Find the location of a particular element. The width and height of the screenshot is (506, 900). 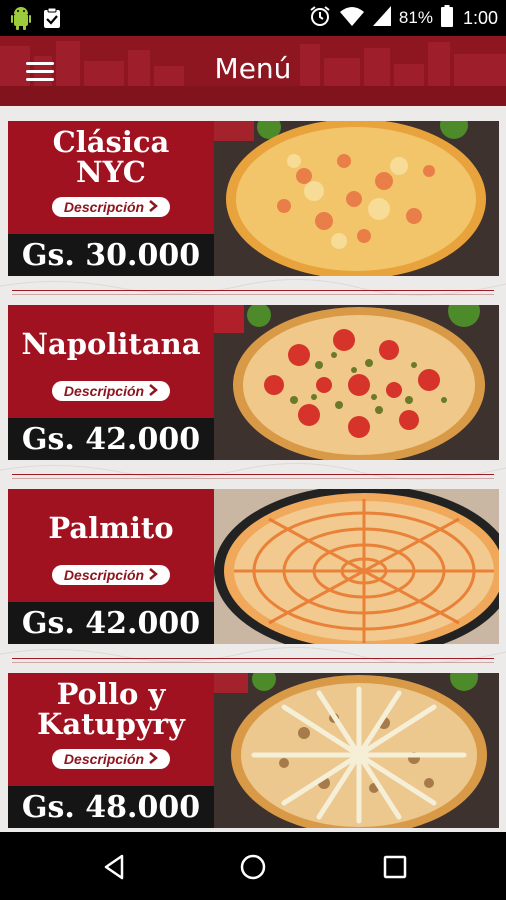

signal-icon is located at coordinates (381, 18).